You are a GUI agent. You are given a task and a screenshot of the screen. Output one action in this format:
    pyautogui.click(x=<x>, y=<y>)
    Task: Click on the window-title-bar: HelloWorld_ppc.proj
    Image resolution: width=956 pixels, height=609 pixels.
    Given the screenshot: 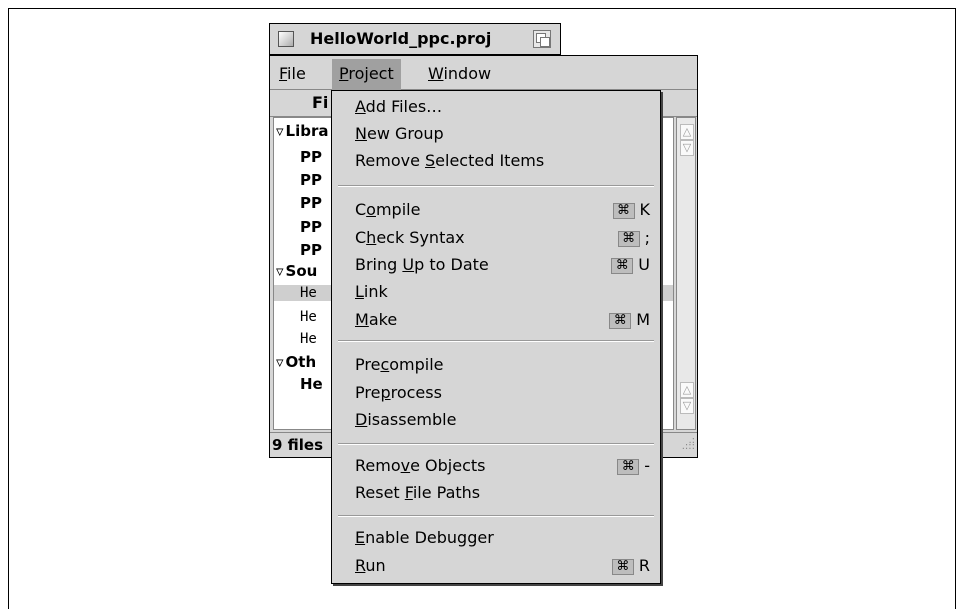 What is the action you would take?
    pyautogui.click(x=415, y=39)
    